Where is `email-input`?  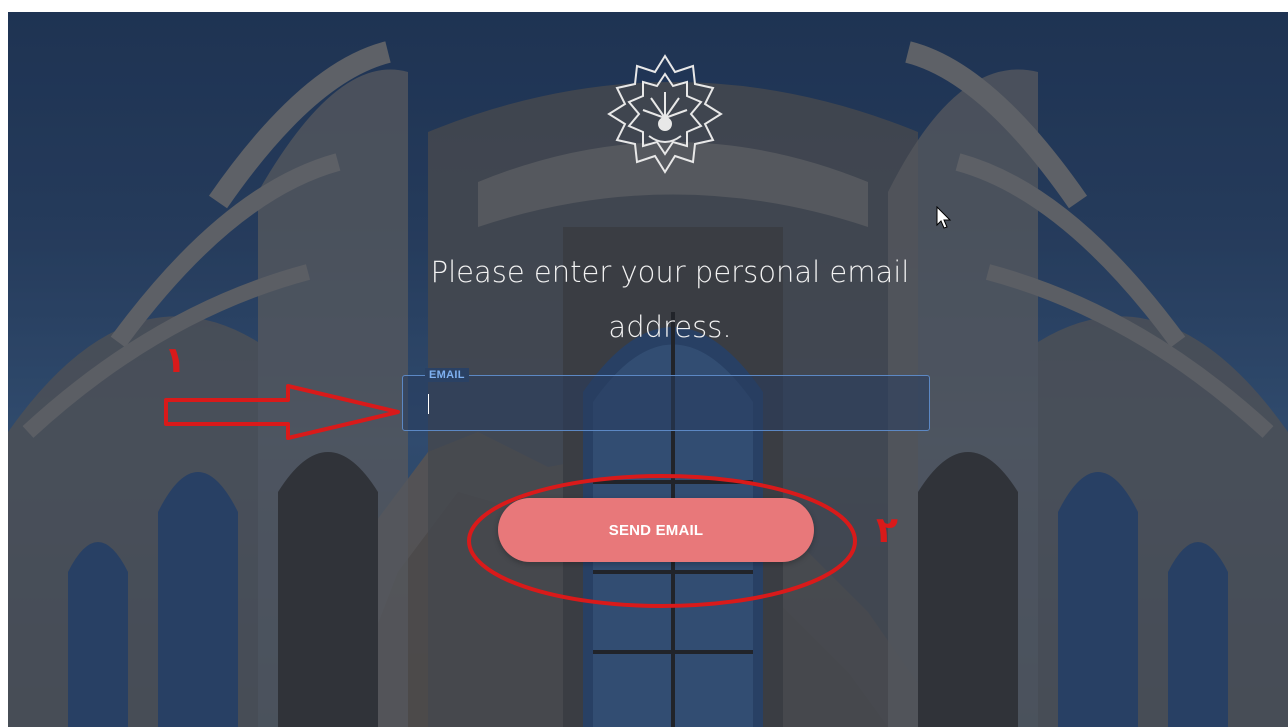 email-input is located at coordinates (665, 404).